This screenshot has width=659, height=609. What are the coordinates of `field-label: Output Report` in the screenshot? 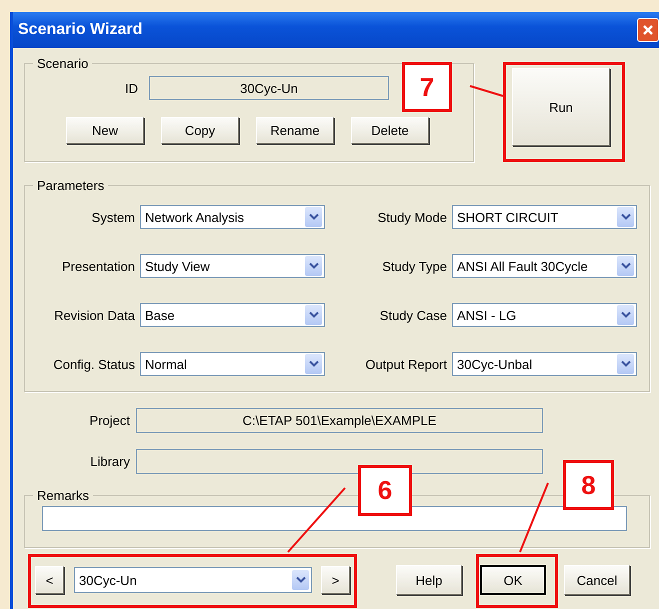 It's located at (405, 364).